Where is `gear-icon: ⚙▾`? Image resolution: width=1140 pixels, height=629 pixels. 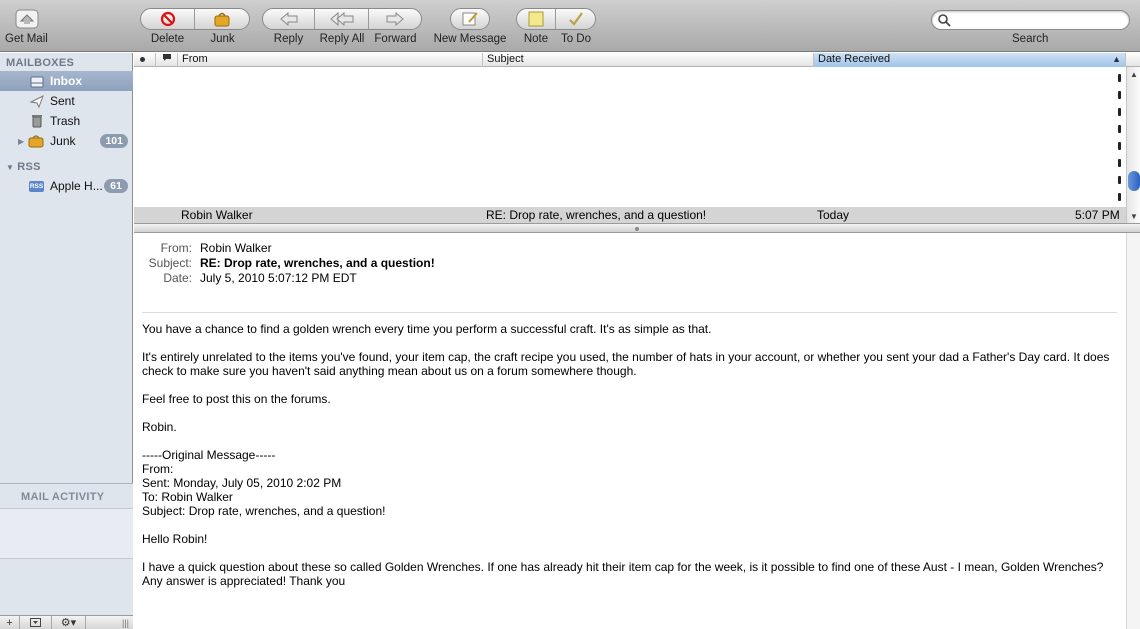
gear-icon: ⚙▾ is located at coordinates (68, 623).